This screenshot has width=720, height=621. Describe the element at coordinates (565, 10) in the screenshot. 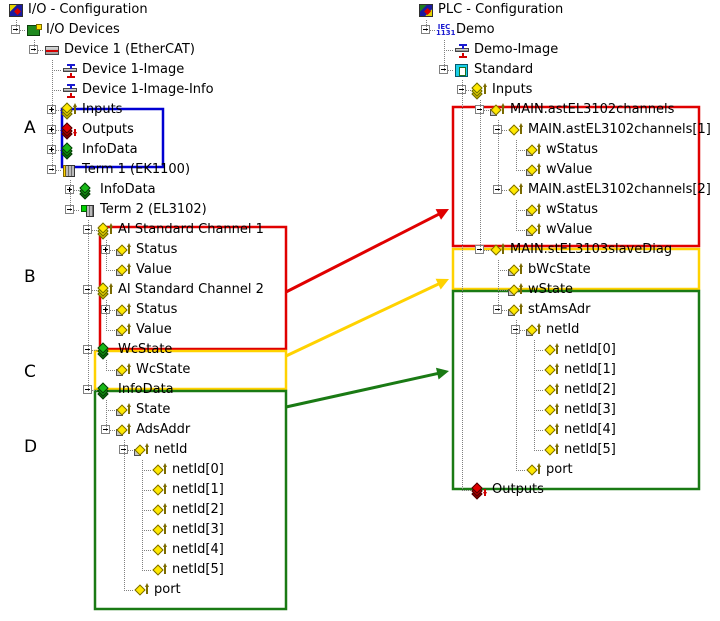

I see `tree-node: PLC - Configuration` at that location.